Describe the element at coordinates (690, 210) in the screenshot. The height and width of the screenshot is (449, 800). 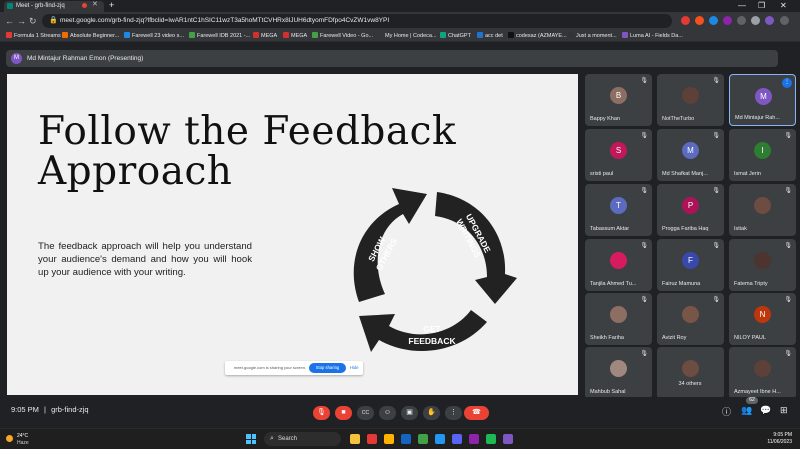
I see `participant-tile: P 🎙 Progga Fariba Haq` at that location.